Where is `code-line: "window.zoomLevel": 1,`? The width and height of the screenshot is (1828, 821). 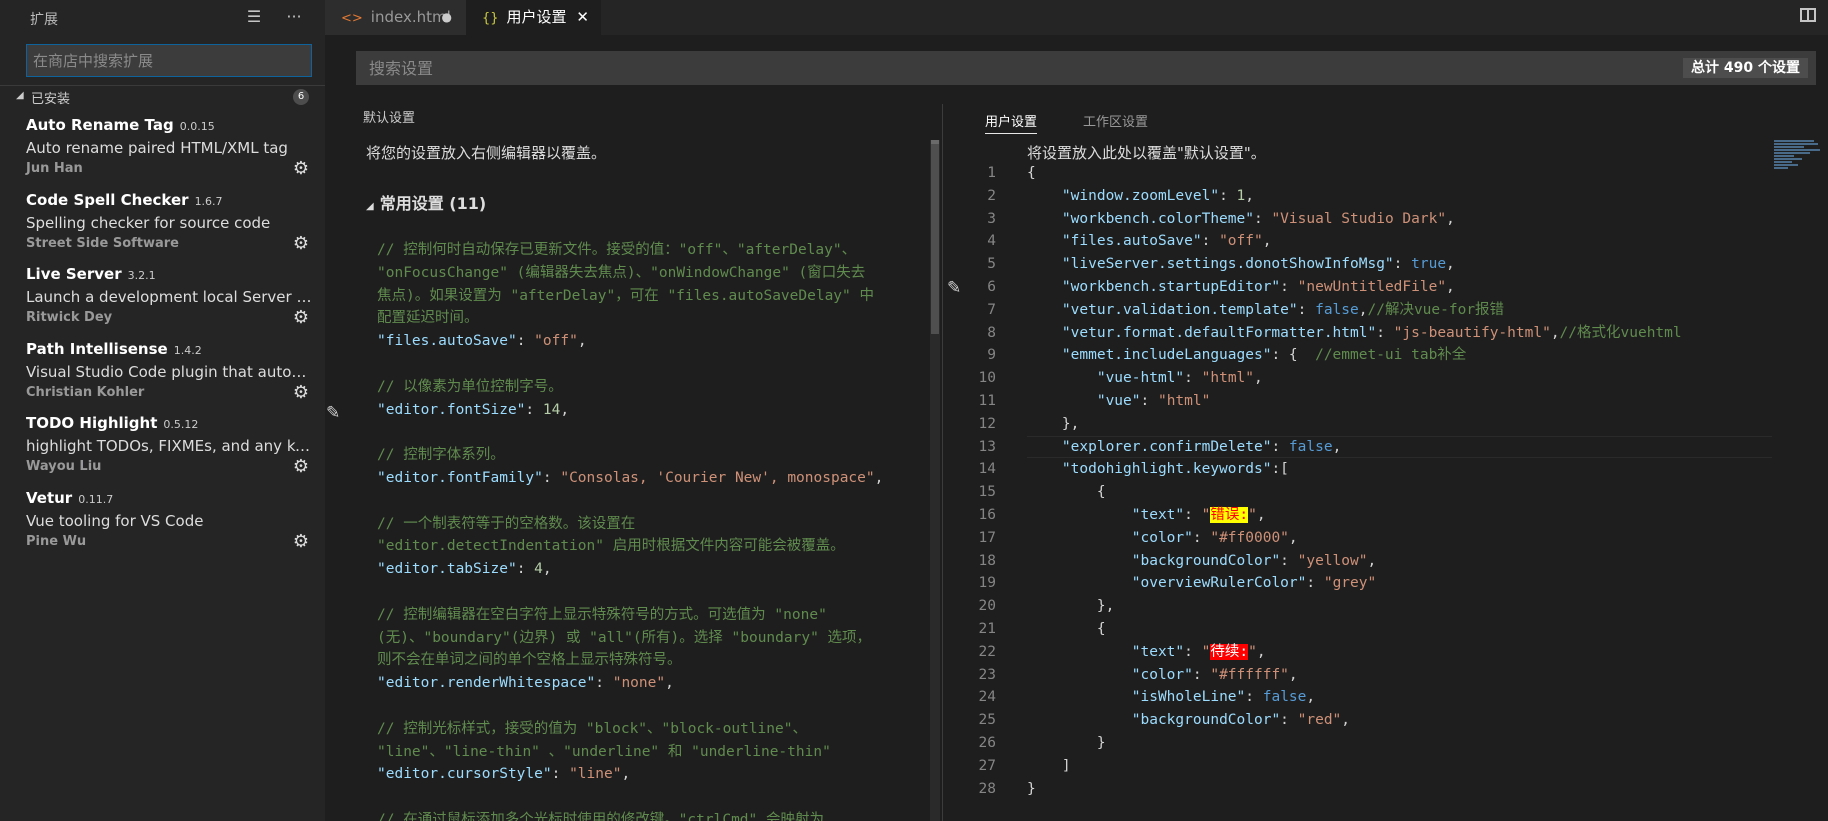
code-line: "window.zoomLevel": 1, is located at coordinates (1157, 195).